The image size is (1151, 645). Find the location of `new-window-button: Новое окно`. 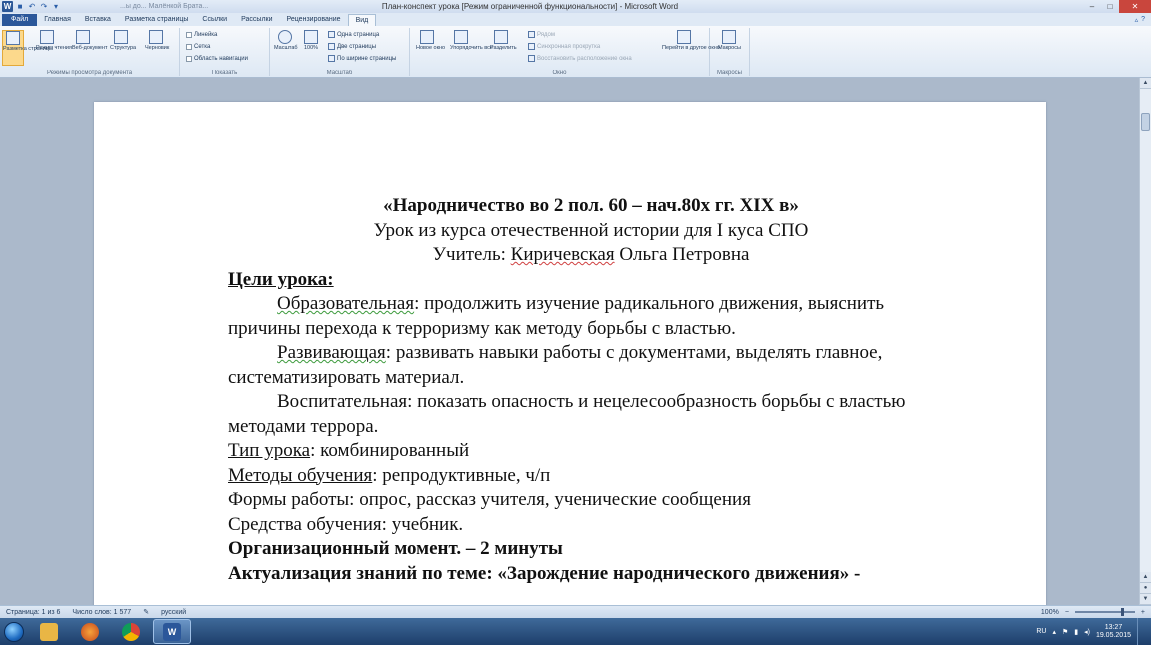

new-window-button: Новое окно is located at coordinates (430, 48).